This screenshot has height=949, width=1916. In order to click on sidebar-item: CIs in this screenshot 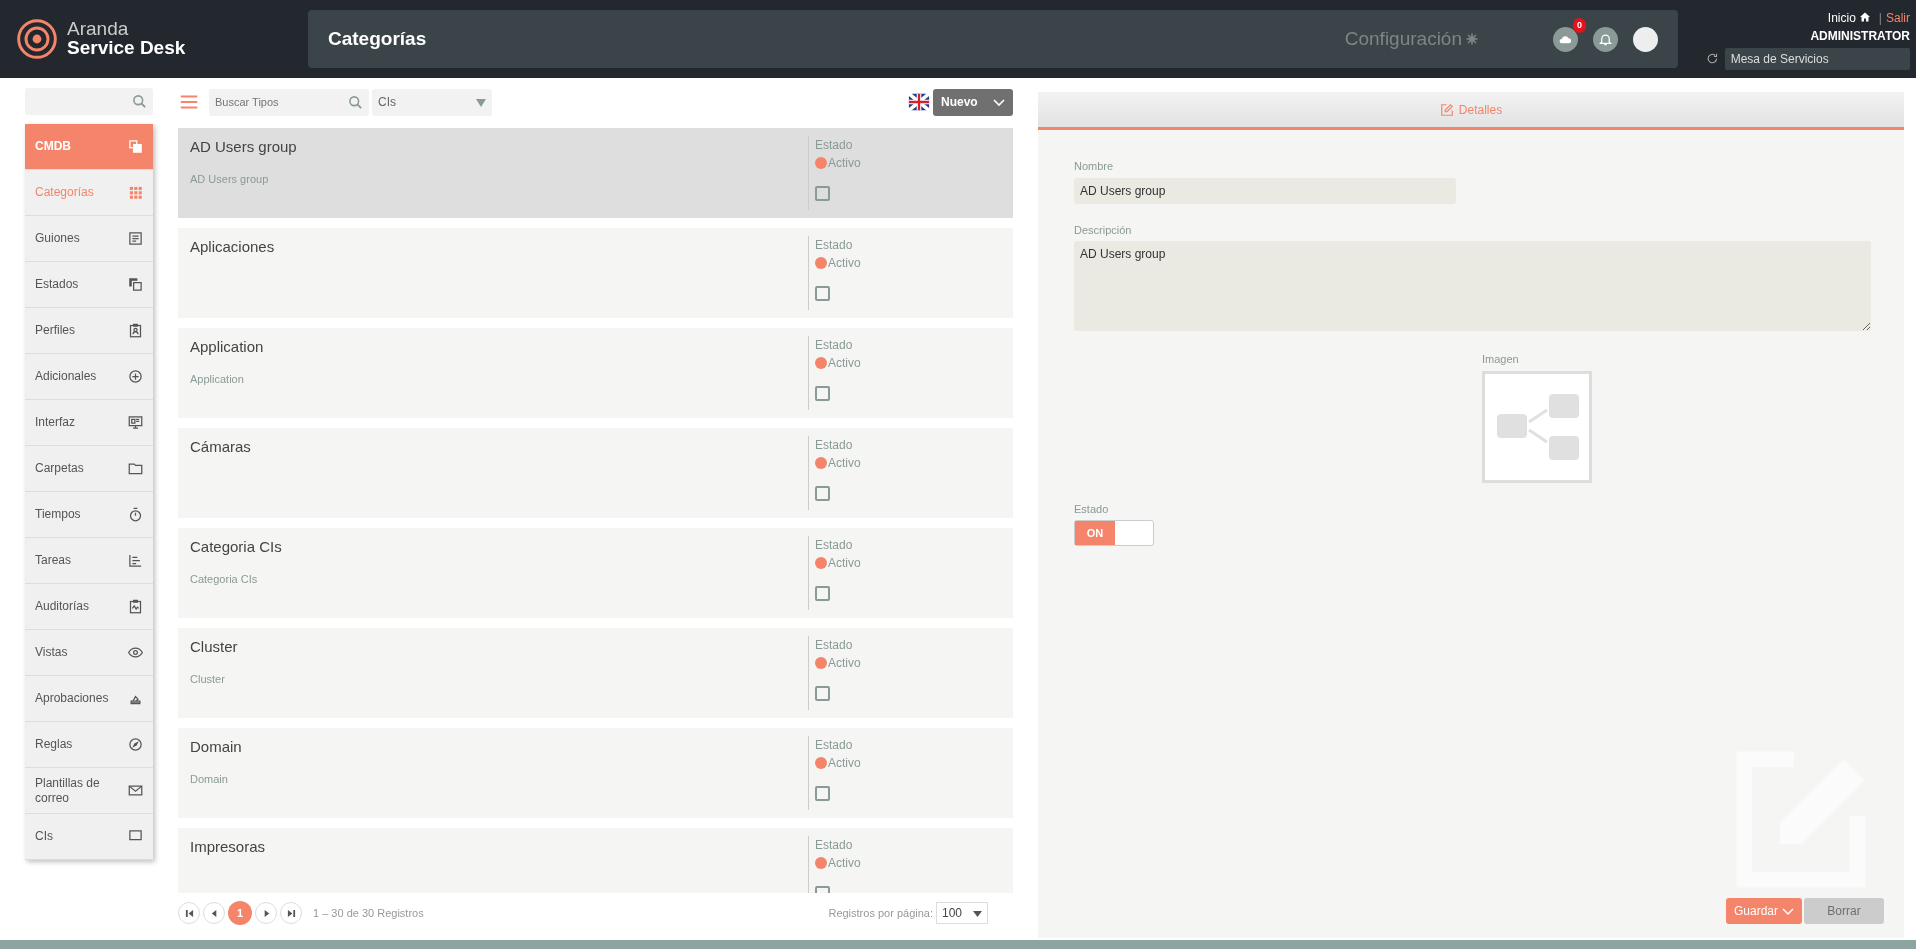, I will do `click(89, 837)`.